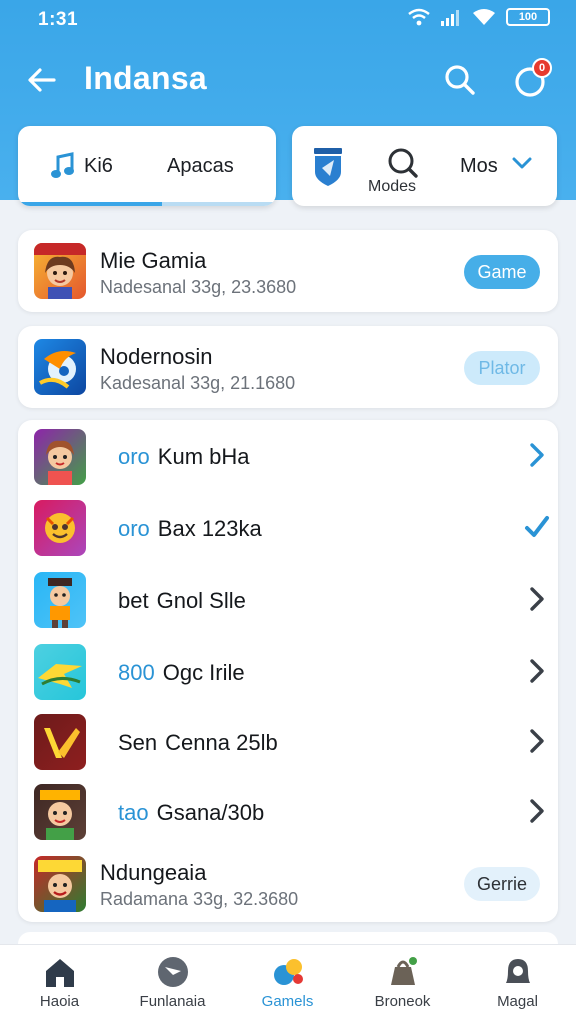  What do you see at coordinates (537, 527) in the screenshot?
I see `checkmark-icon` at bounding box center [537, 527].